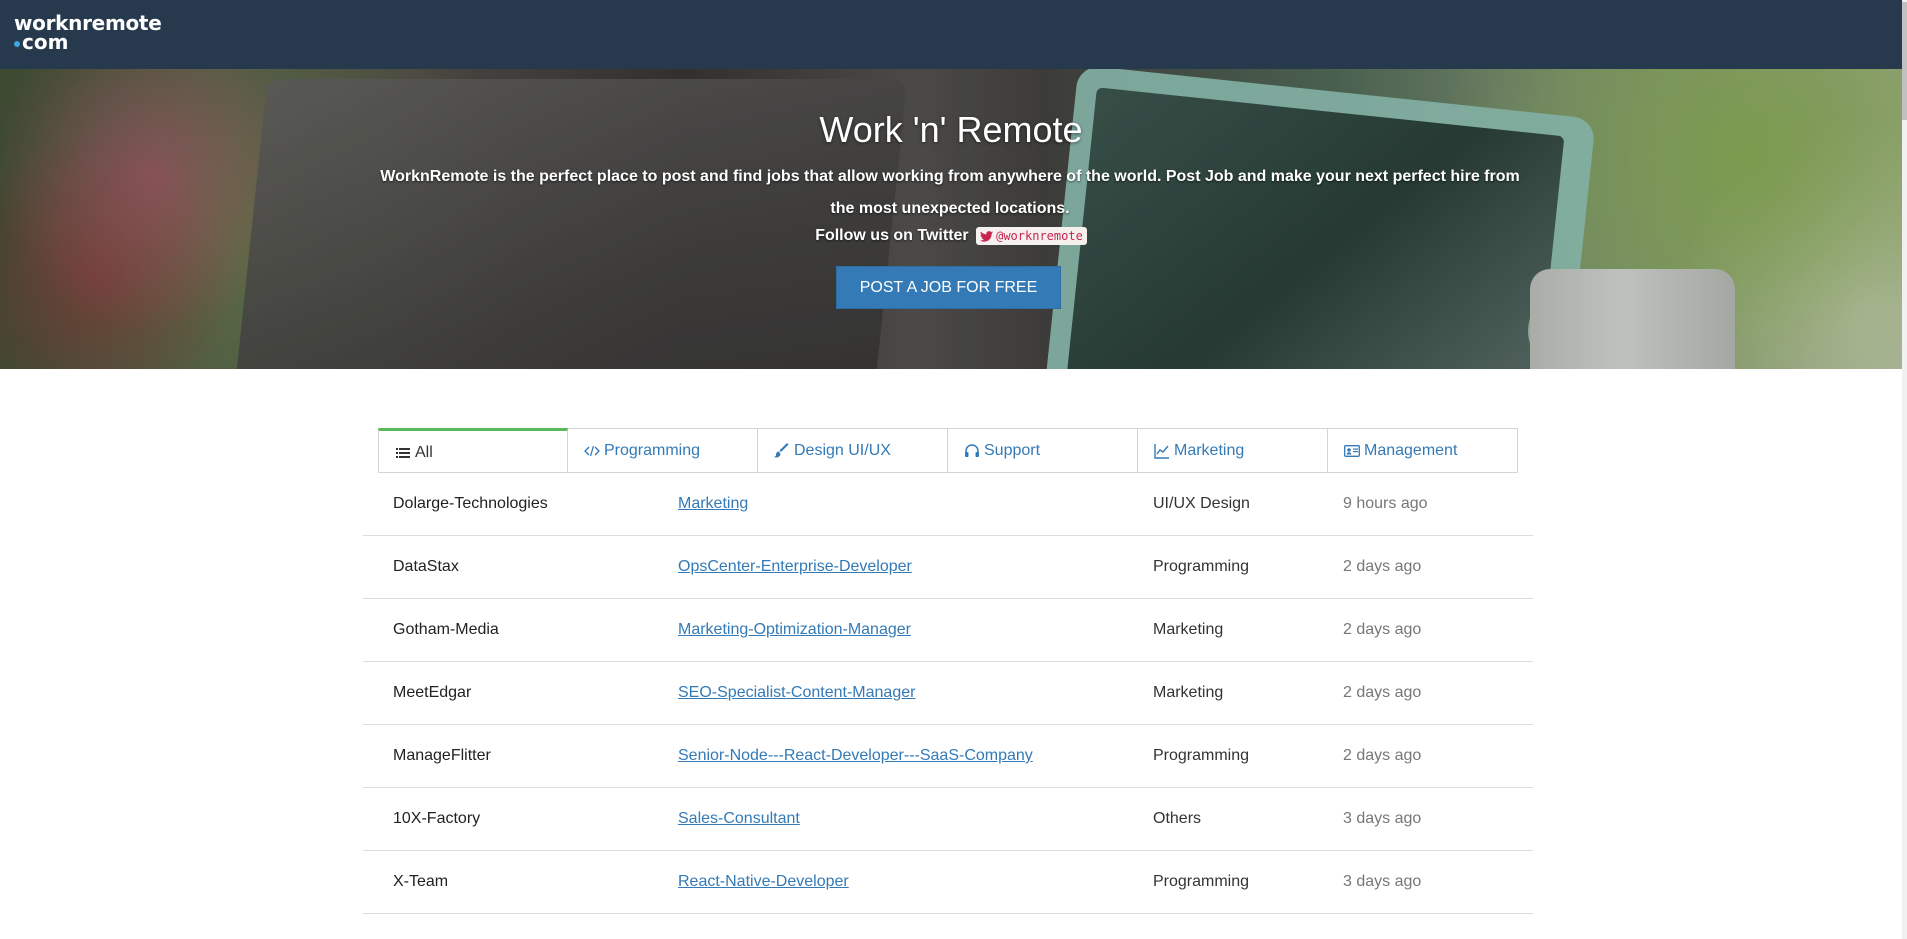 The height and width of the screenshot is (939, 1907). Describe the element at coordinates (424, 452) in the screenshot. I see `tab-label: All` at that location.